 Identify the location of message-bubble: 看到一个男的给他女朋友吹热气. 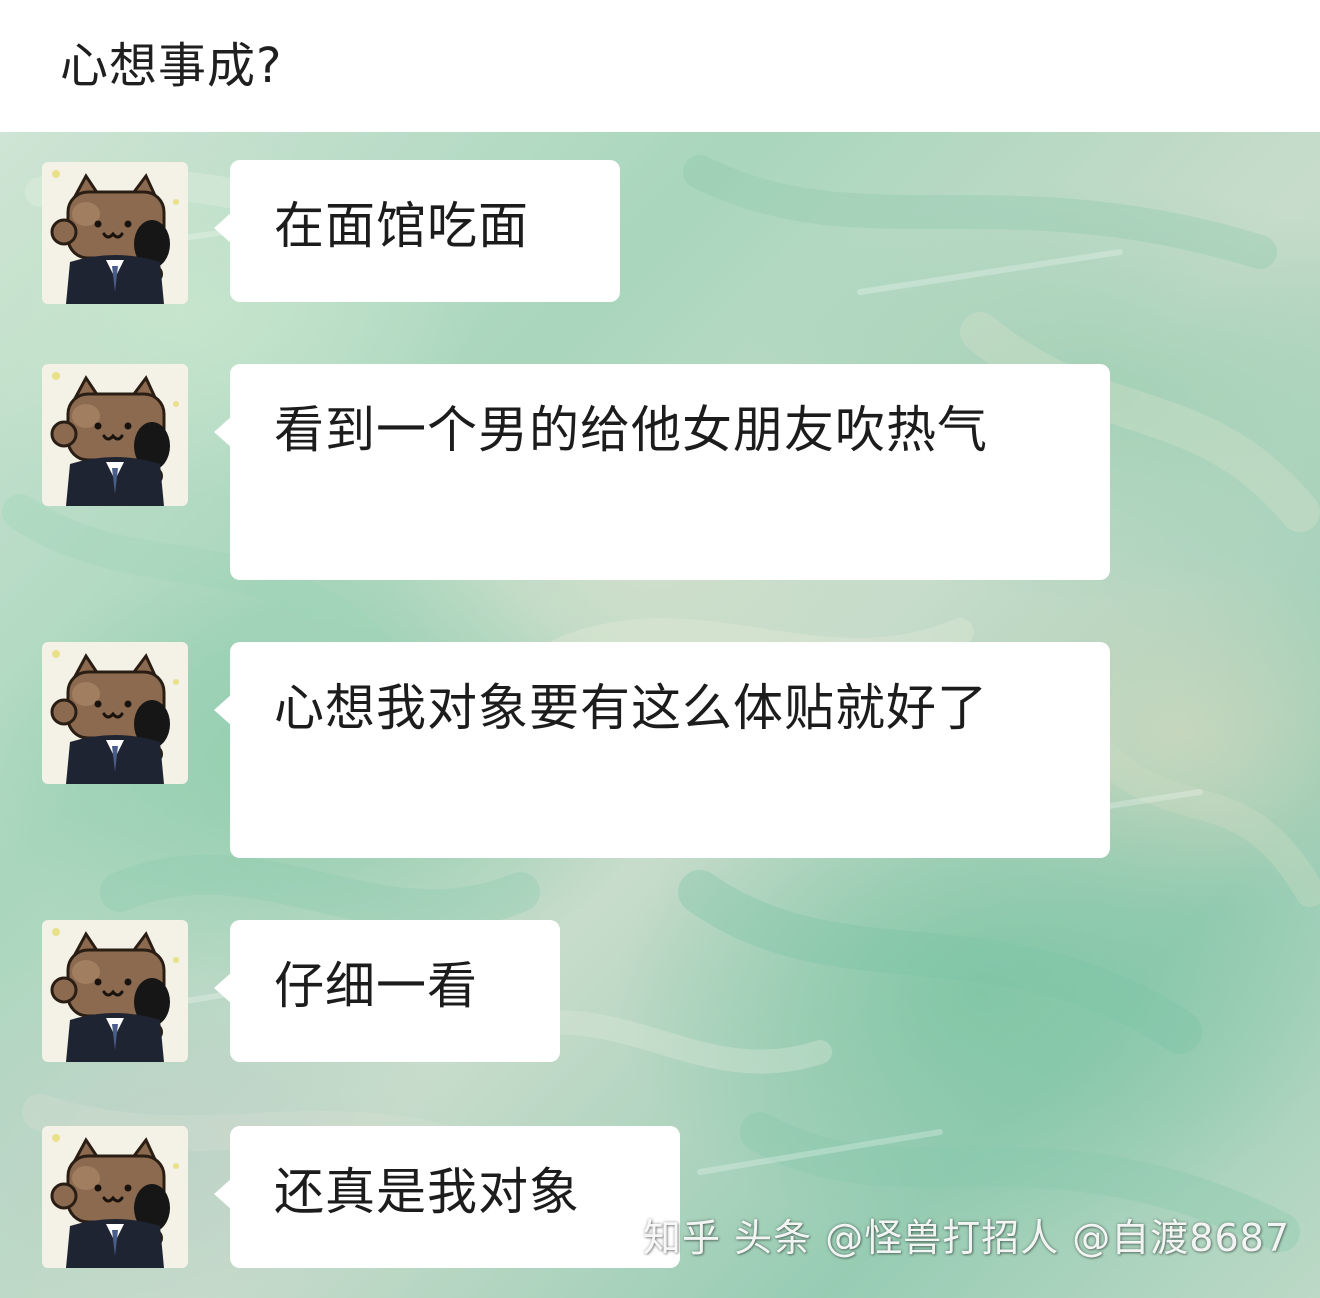
(662, 472).